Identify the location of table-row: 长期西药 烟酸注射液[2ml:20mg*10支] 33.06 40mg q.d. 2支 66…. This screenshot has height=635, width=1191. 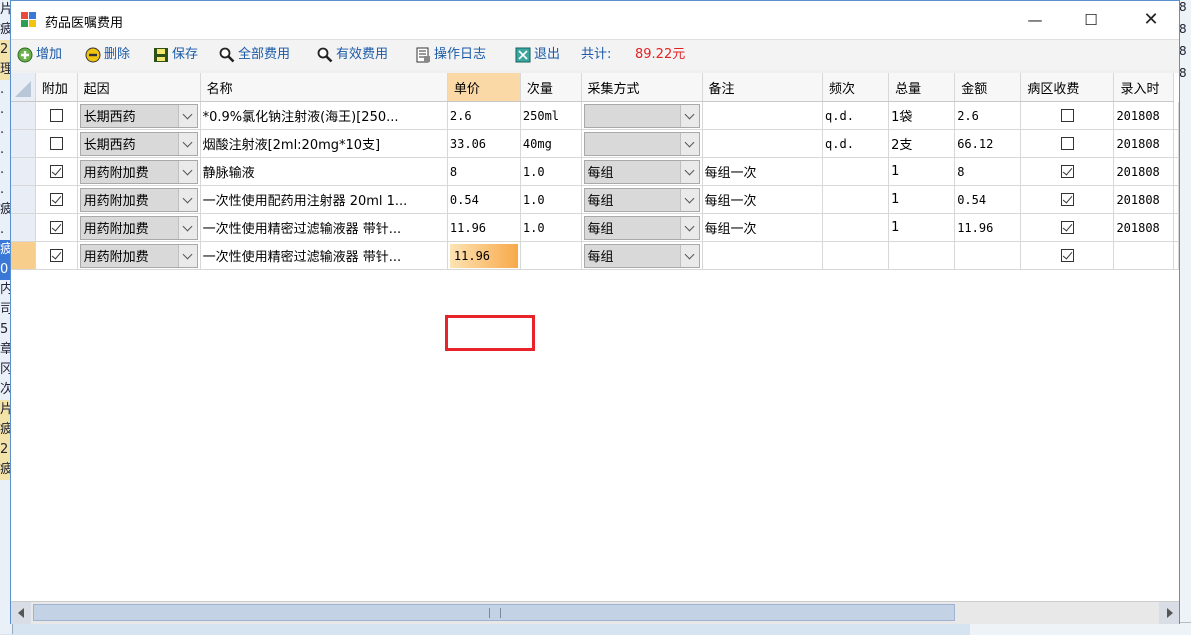
(595, 143).